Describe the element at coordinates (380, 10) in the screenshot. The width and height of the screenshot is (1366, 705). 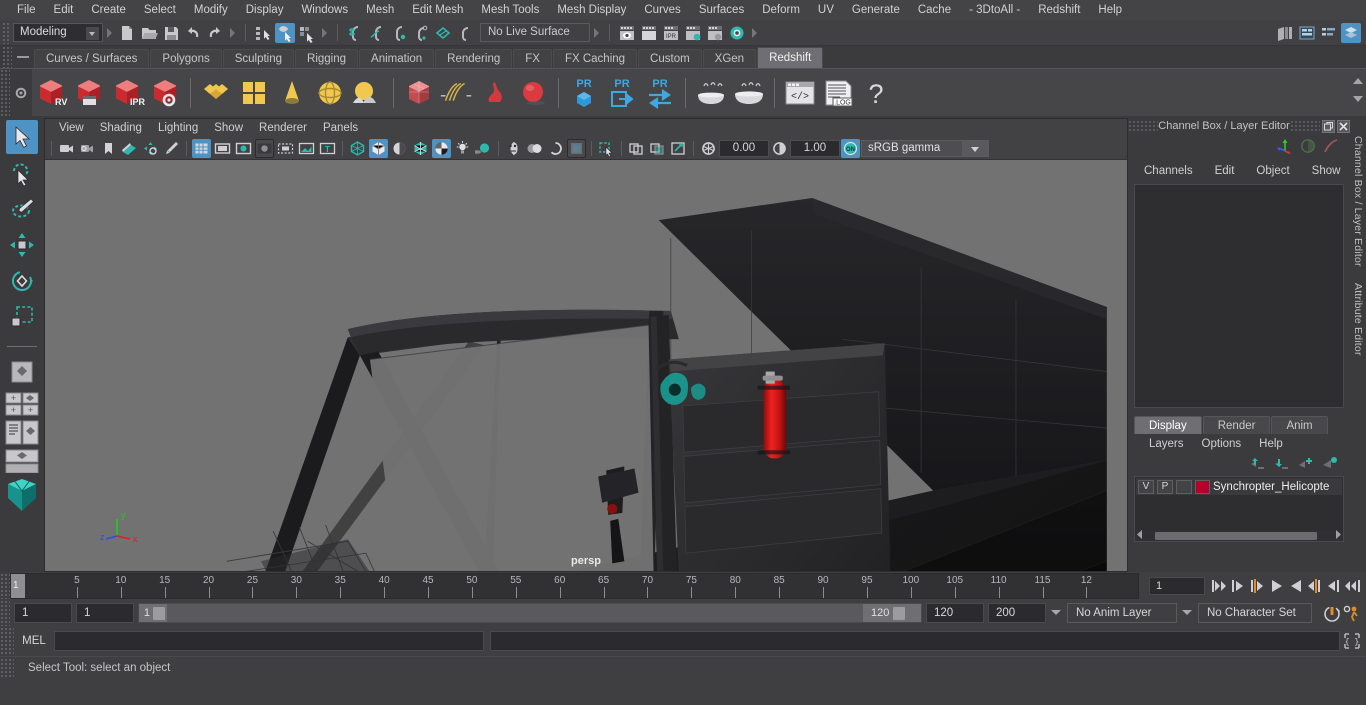
I see `menu-mesh: Mesh` at that location.